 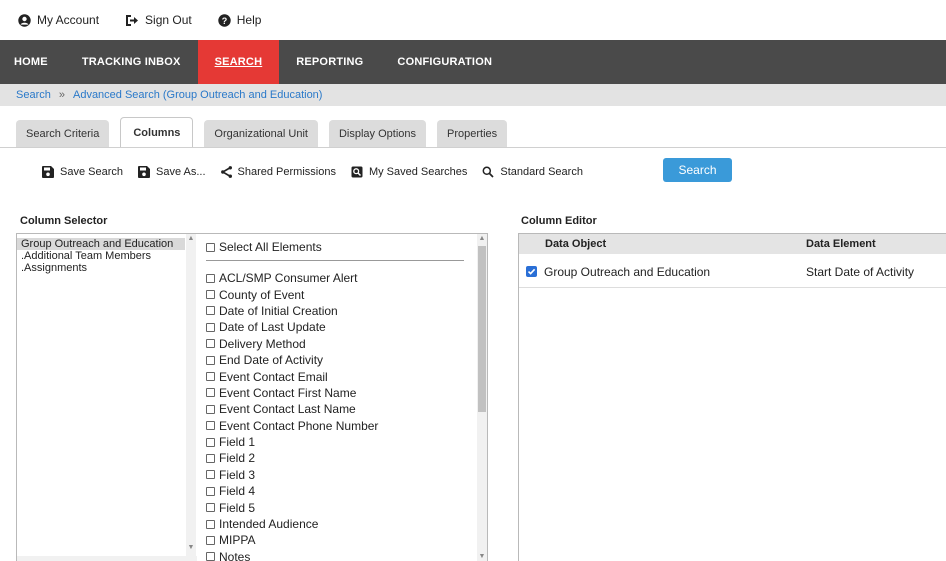 What do you see at coordinates (33, 95) in the screenshot?
I see `breadcrumb-search-link: Search` at bounding box center [33, 95].